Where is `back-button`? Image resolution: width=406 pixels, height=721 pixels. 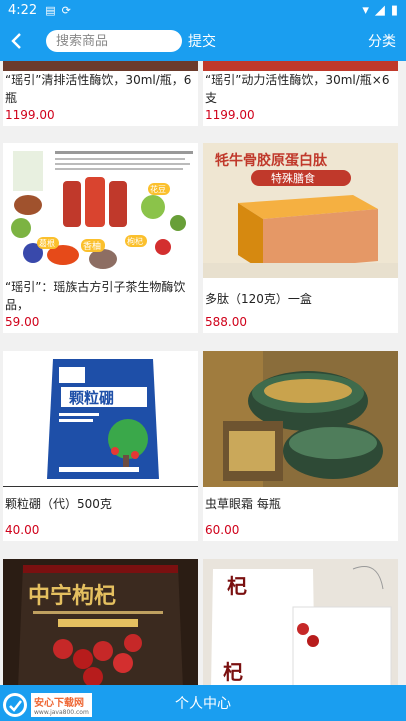
back-button is located at coordinates (17, 41).